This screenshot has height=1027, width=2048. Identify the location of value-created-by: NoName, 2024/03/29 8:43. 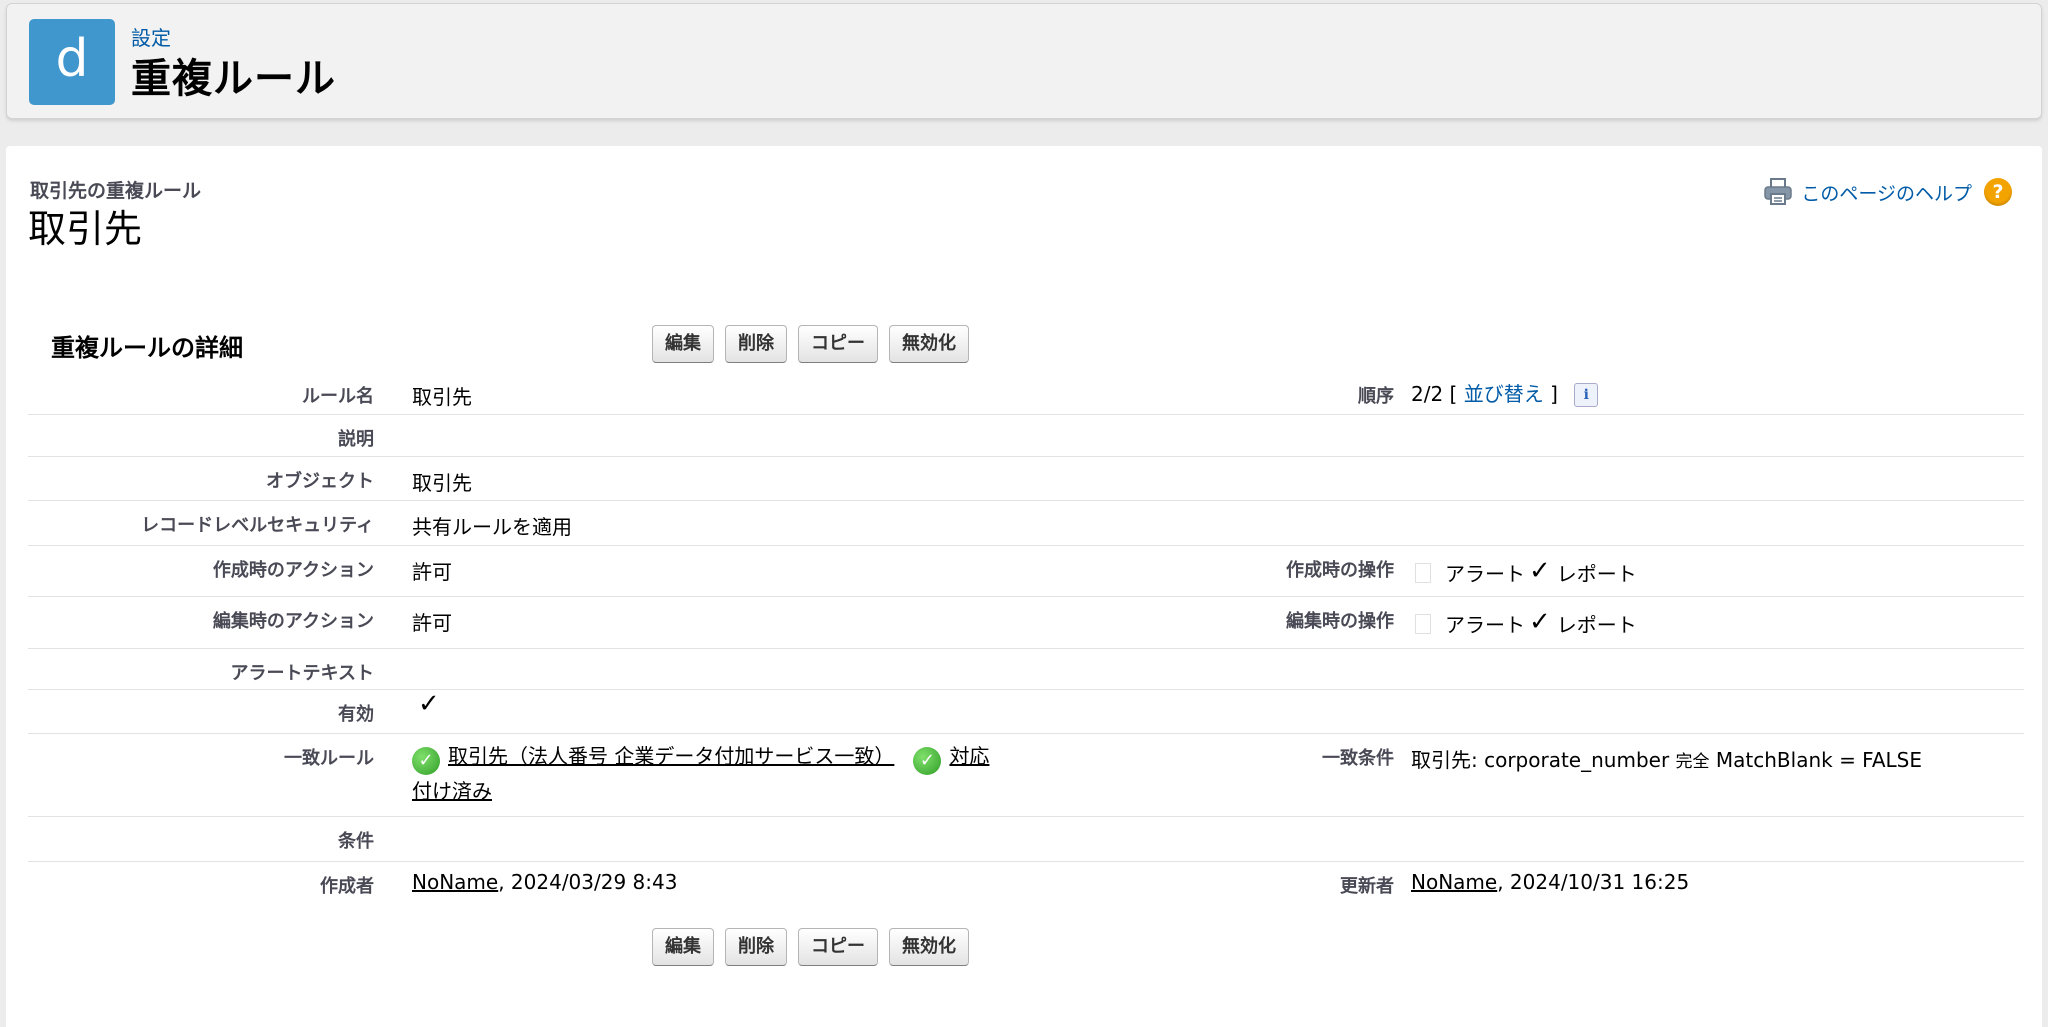
(544, 882).